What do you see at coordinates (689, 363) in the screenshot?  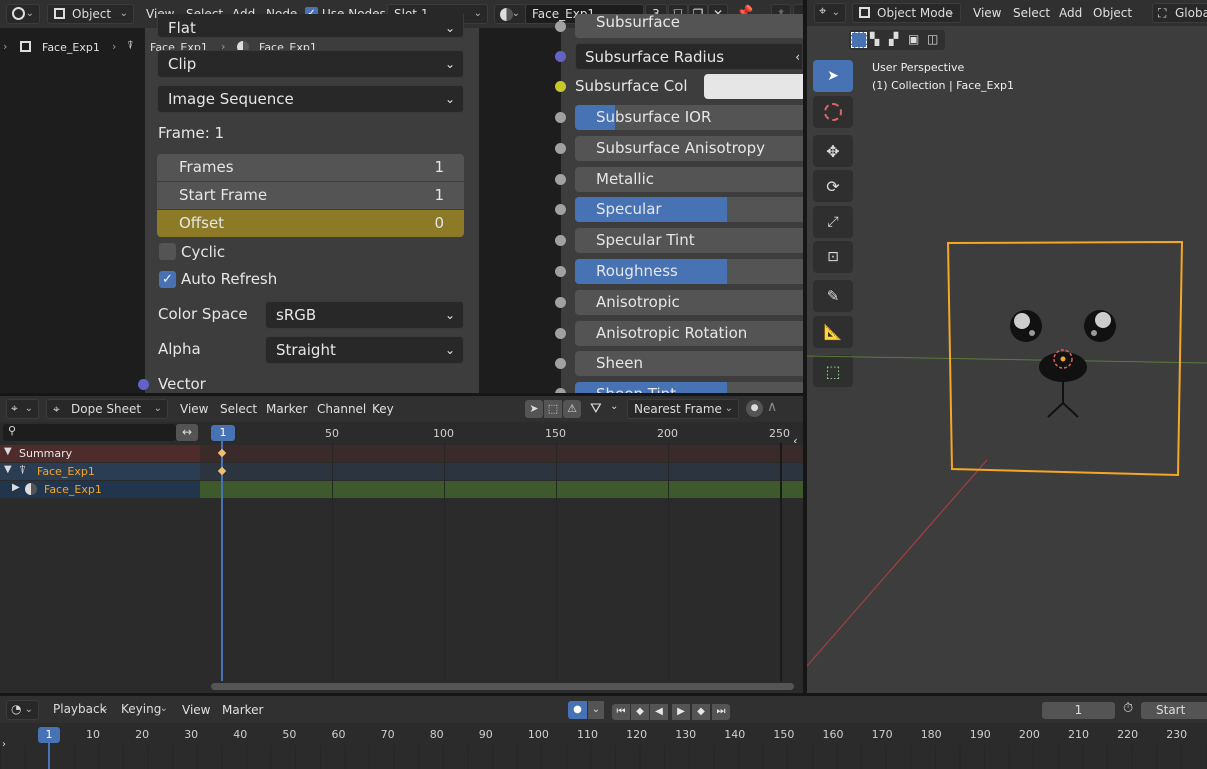 I see `sheen-slider: Sheen` at bounding box center [689, 363].